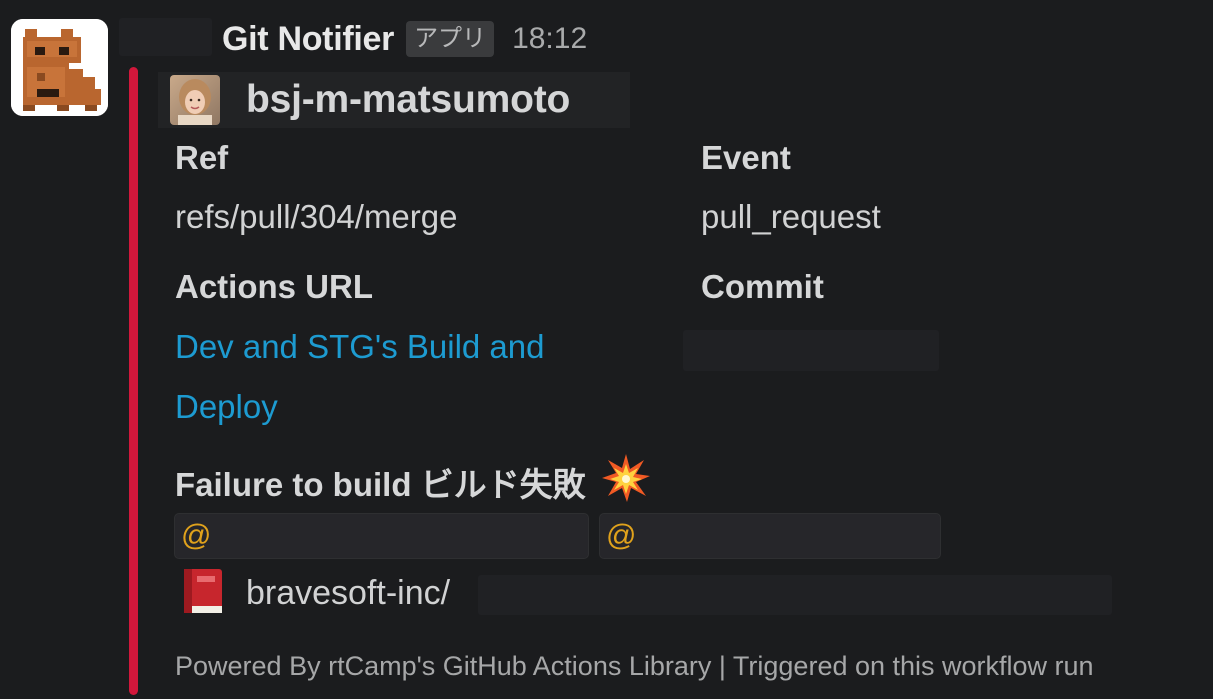 This screenshot has height=699, width=1213. I want to click on actions-url-link-line-1: Dev and STG's Build and, so click(360, 347).